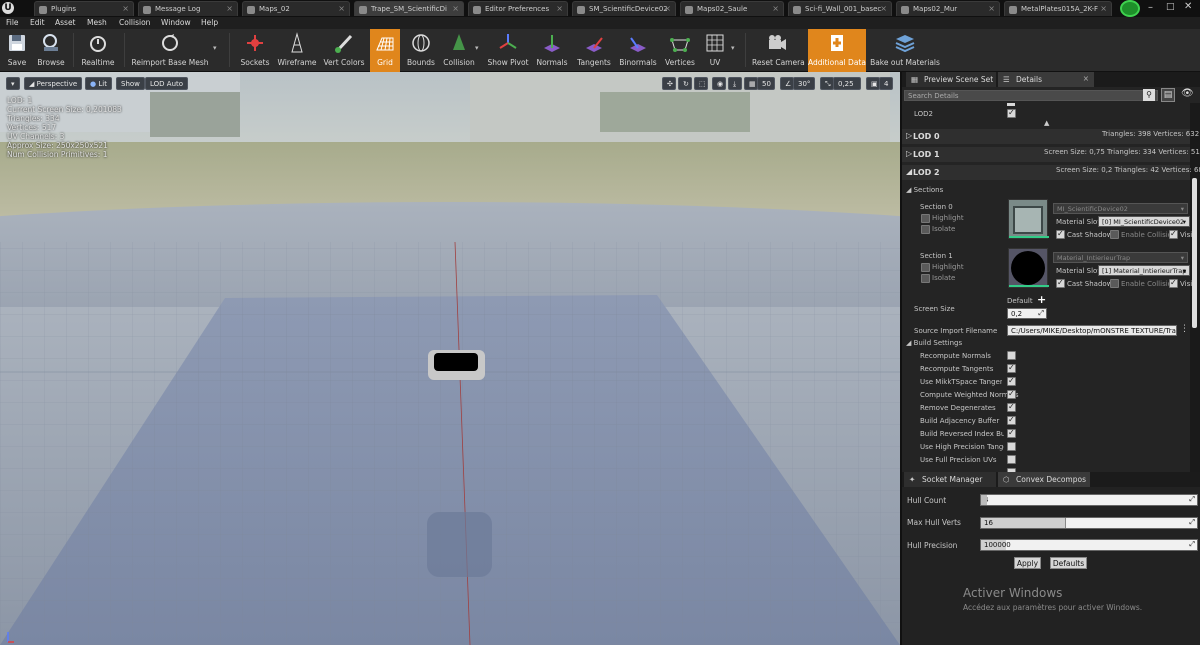  Describe the element at coordinates (778, 50) in the screenshot. I see `reset-camera-button: Reset Camera` at that location.